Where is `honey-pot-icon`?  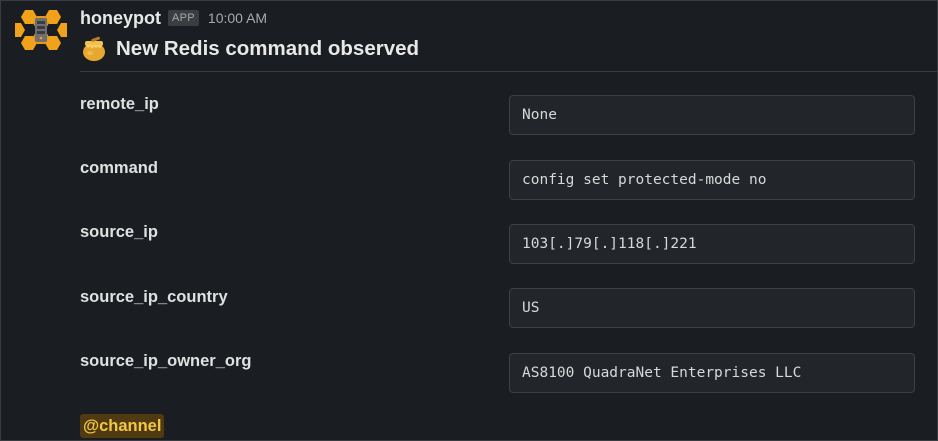 honey-pot-icon is located at coordinates (94, 49).